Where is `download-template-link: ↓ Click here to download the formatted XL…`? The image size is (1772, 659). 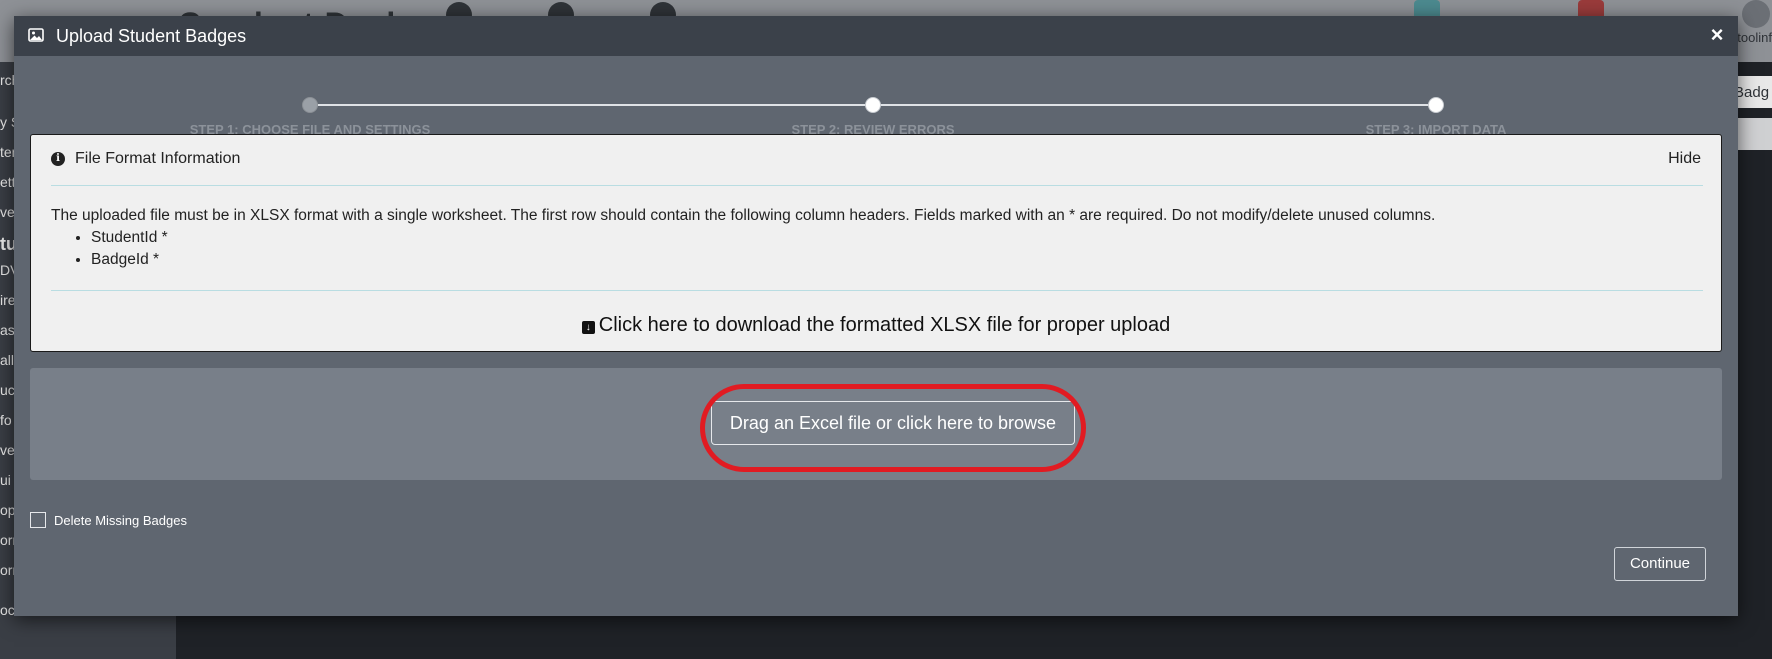
download-template-link: ↓ Click here to download the formatted XL… is located at coordinates (876, 325).